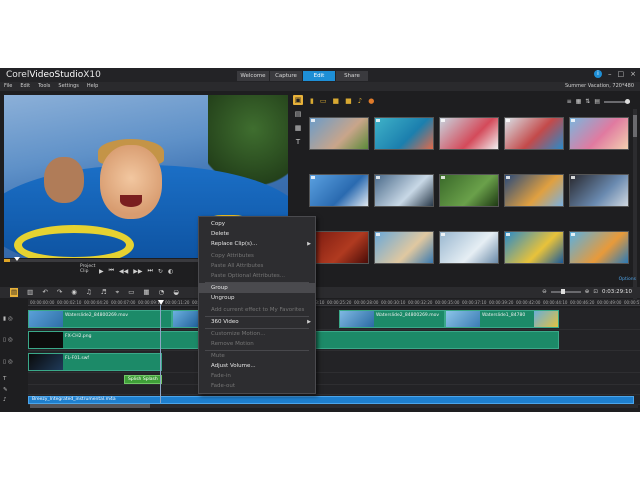 The width and height of the screenshot is (640, 480). I want to click on overlay-track-1-visibility-icon: ◎, so click(10, 340).